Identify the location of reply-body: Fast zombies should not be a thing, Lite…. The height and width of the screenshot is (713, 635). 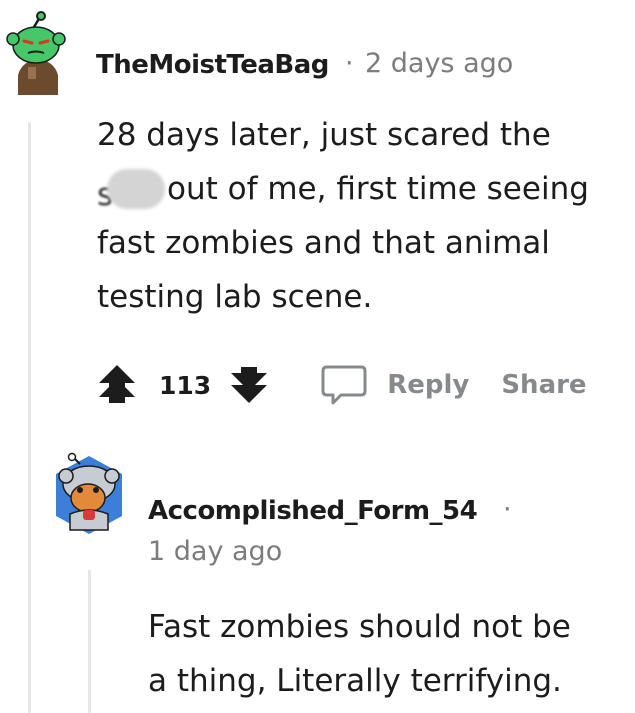
(359, 654).